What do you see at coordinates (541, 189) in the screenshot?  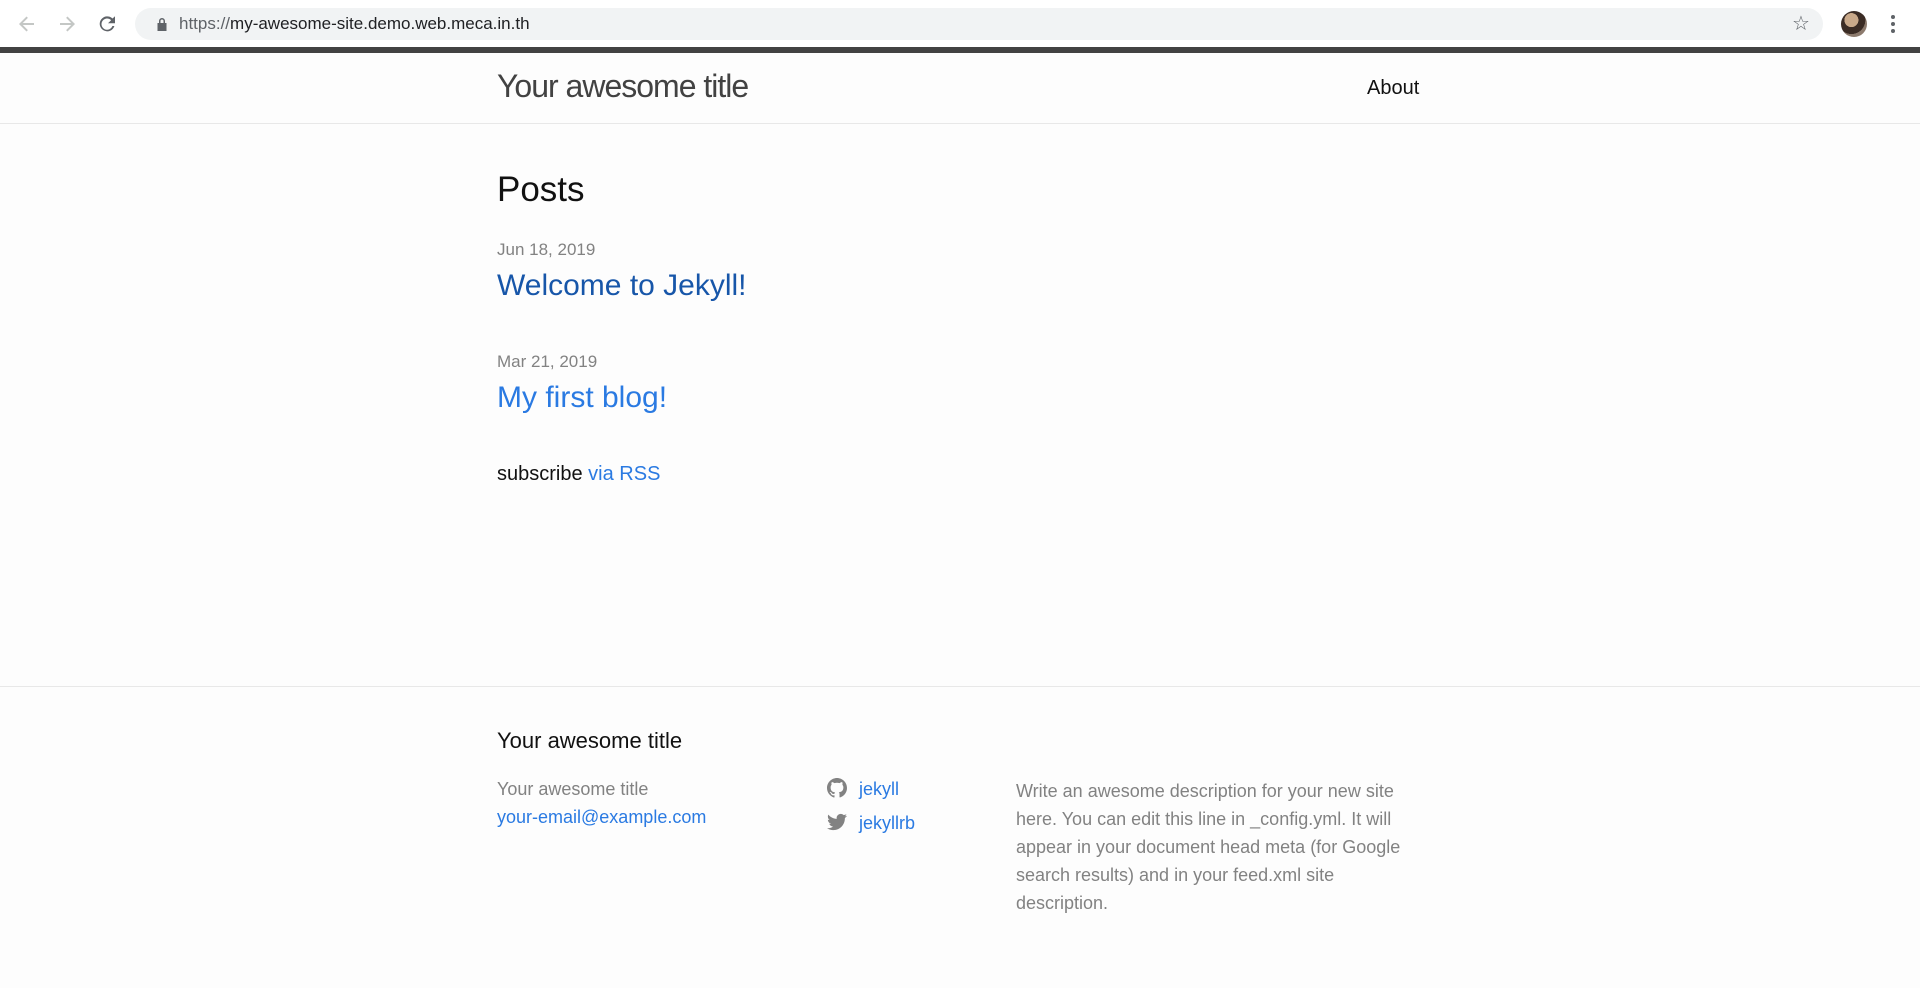 I see `page-heading: Posts` at bounding box center [541, 189].